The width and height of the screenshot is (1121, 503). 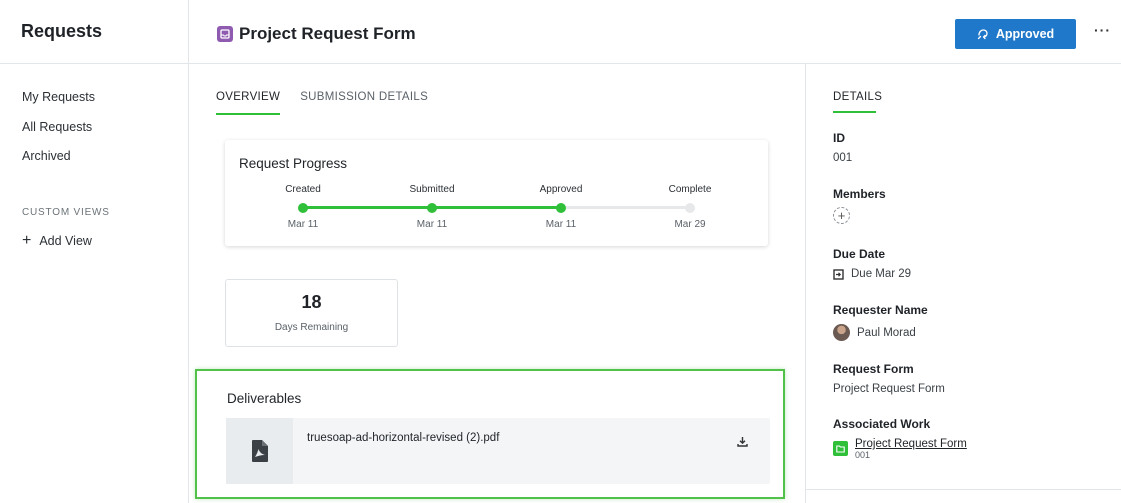 What do you see at coordinates (690, 189) in the screenshot?
I see `step-label: Complete` at bounding box center [690, 189].